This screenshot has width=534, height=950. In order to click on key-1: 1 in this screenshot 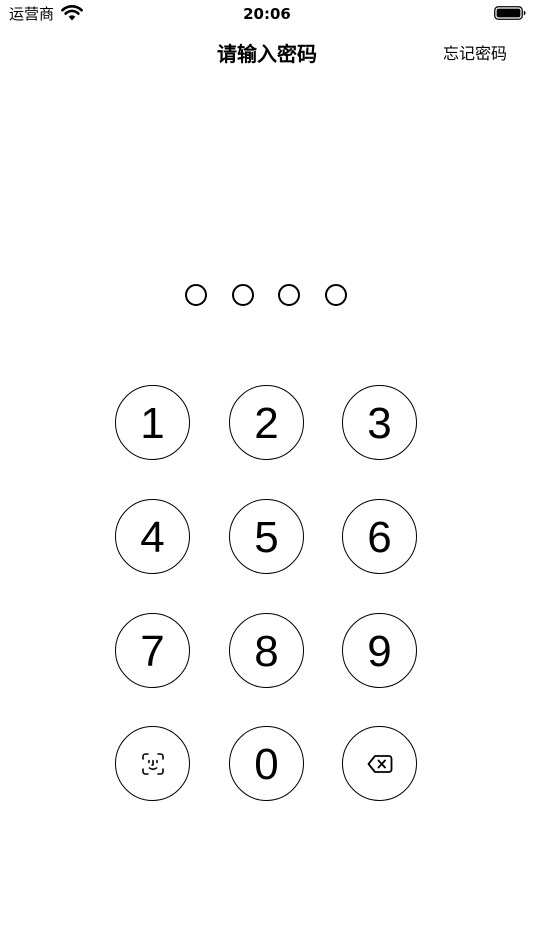, I will do `click(152, 422)`.